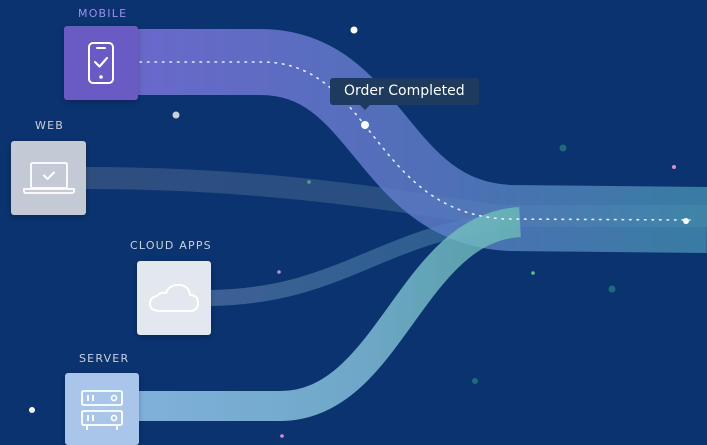 Image resolution: width=707 pixels, height=445 pixels. I want to click on event-tooltip: Order Completed, so click(404, 91).